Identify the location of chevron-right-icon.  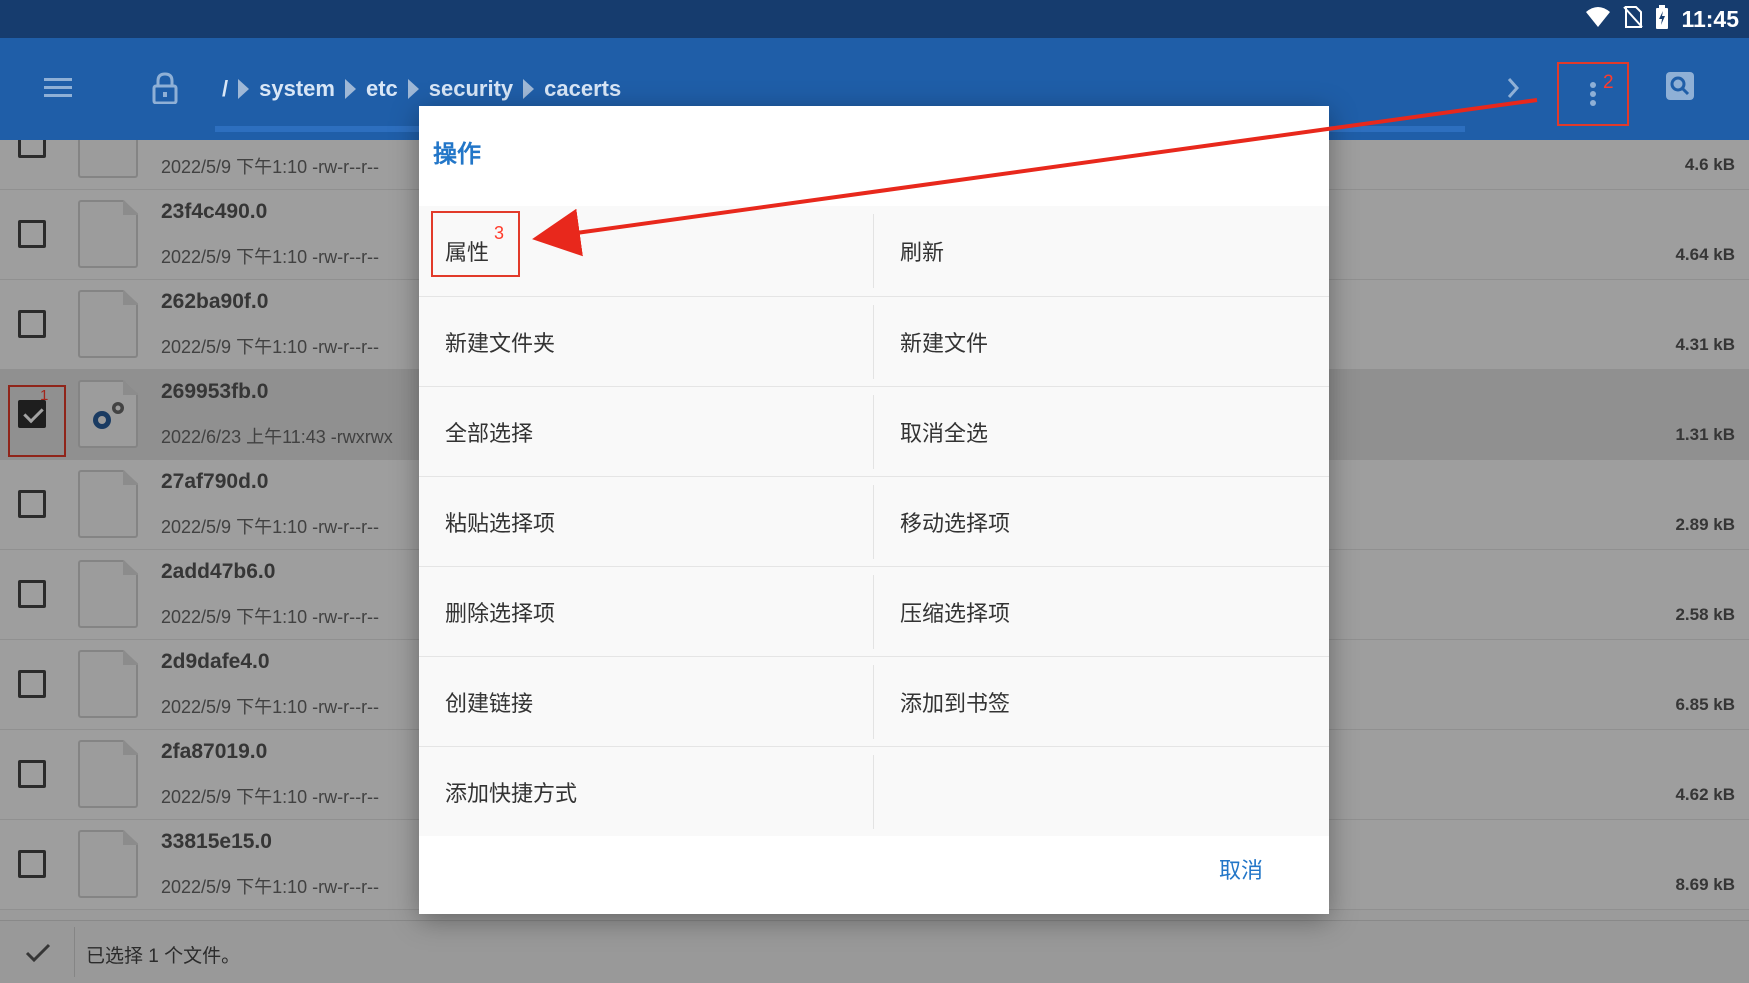
(1513, 88).